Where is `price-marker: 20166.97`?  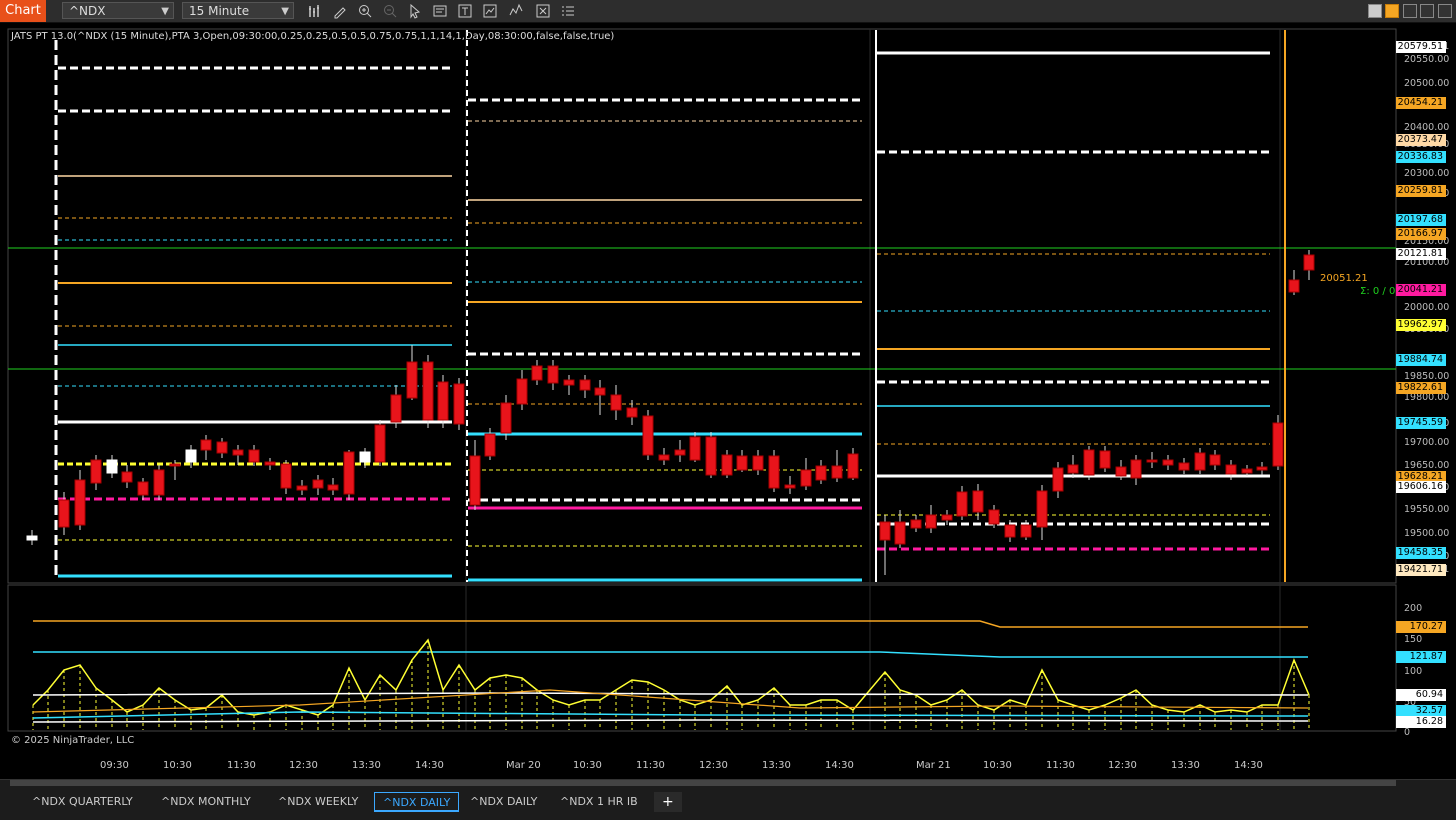 price-marker: 20166.97 is located at coordinates (1421, 234).